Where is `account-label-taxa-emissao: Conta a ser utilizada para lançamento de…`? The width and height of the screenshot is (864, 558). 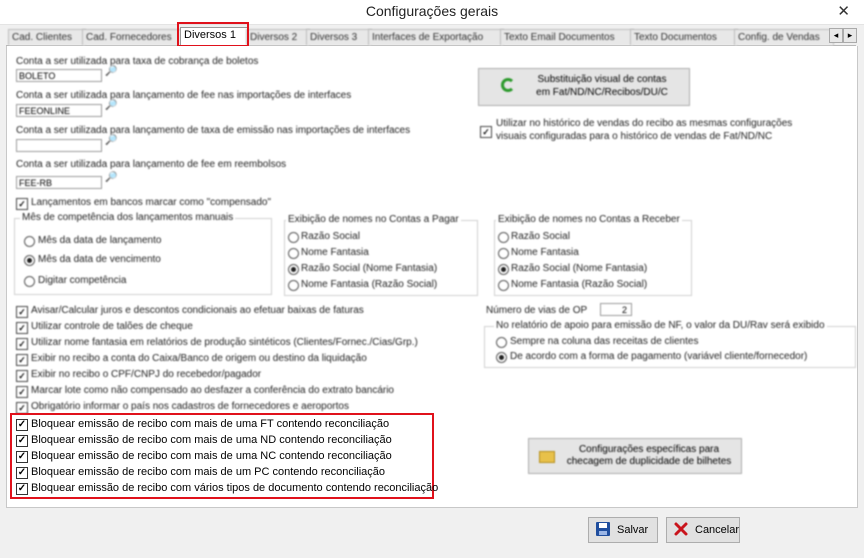 account-label-taxa-emissao: Conta a ser utilizada para lançamento de… is located at coordinates (213, 130).